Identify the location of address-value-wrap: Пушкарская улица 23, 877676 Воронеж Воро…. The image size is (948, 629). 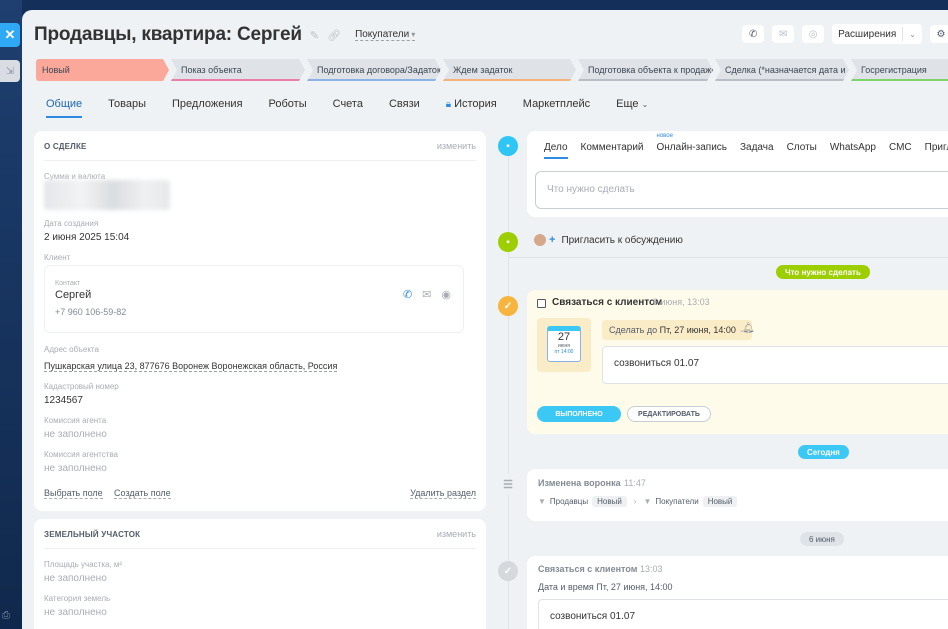
(191, 365).